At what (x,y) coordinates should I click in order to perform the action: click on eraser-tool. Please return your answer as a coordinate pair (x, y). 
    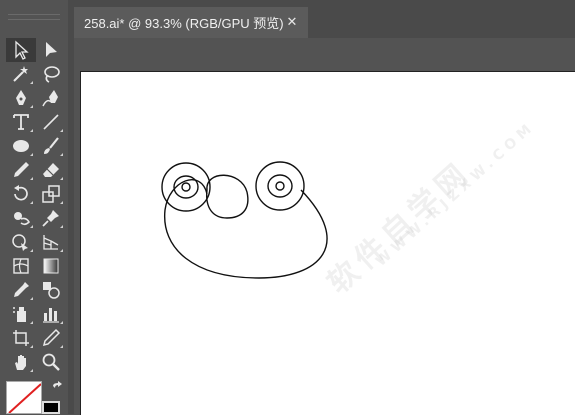
    Looking at the image, I should click on (51, 170).